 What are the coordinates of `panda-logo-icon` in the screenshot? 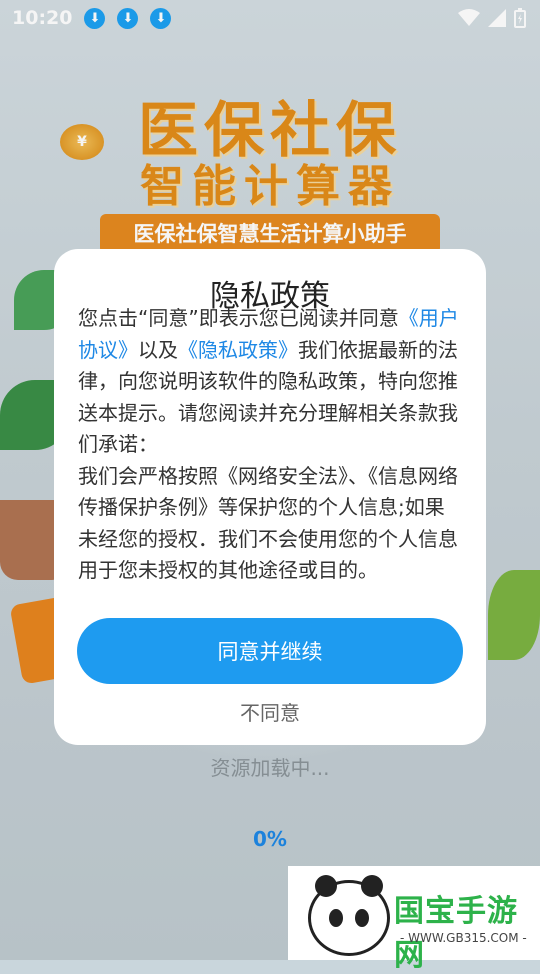 It's located at (349, 915).